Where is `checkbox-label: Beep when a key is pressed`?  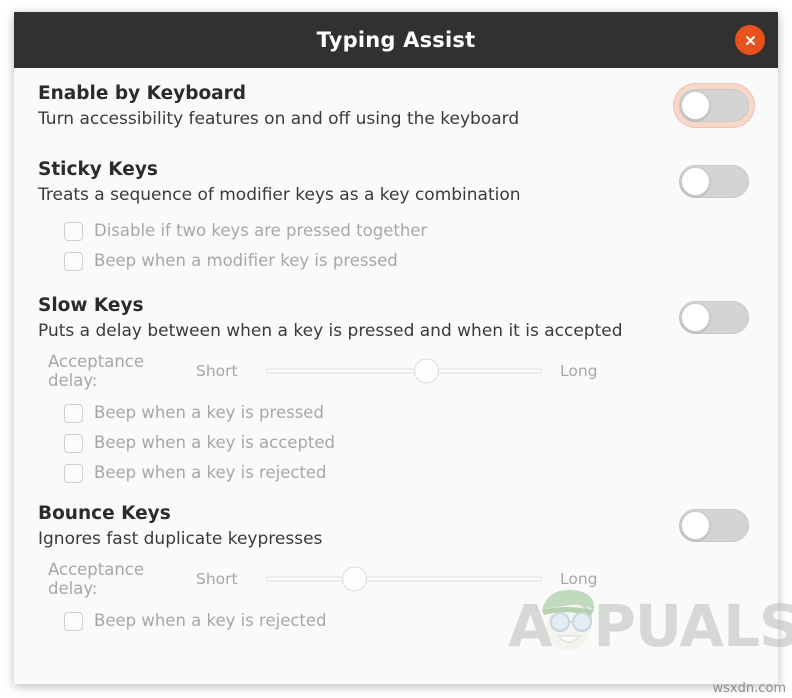
checkbox-label: Beep when a key is pressed is located at coordinates (209, 412).